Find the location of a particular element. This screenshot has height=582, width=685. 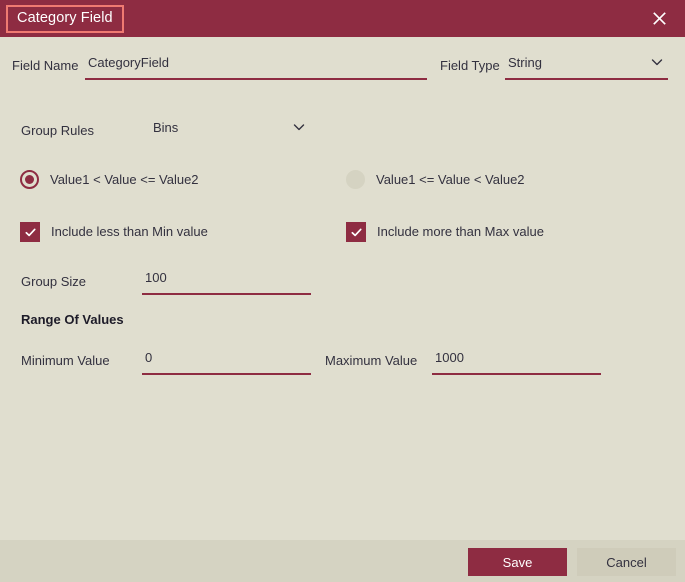

checkbox-include-min-label: Include less than Min value is located at coordinates (129, 231).